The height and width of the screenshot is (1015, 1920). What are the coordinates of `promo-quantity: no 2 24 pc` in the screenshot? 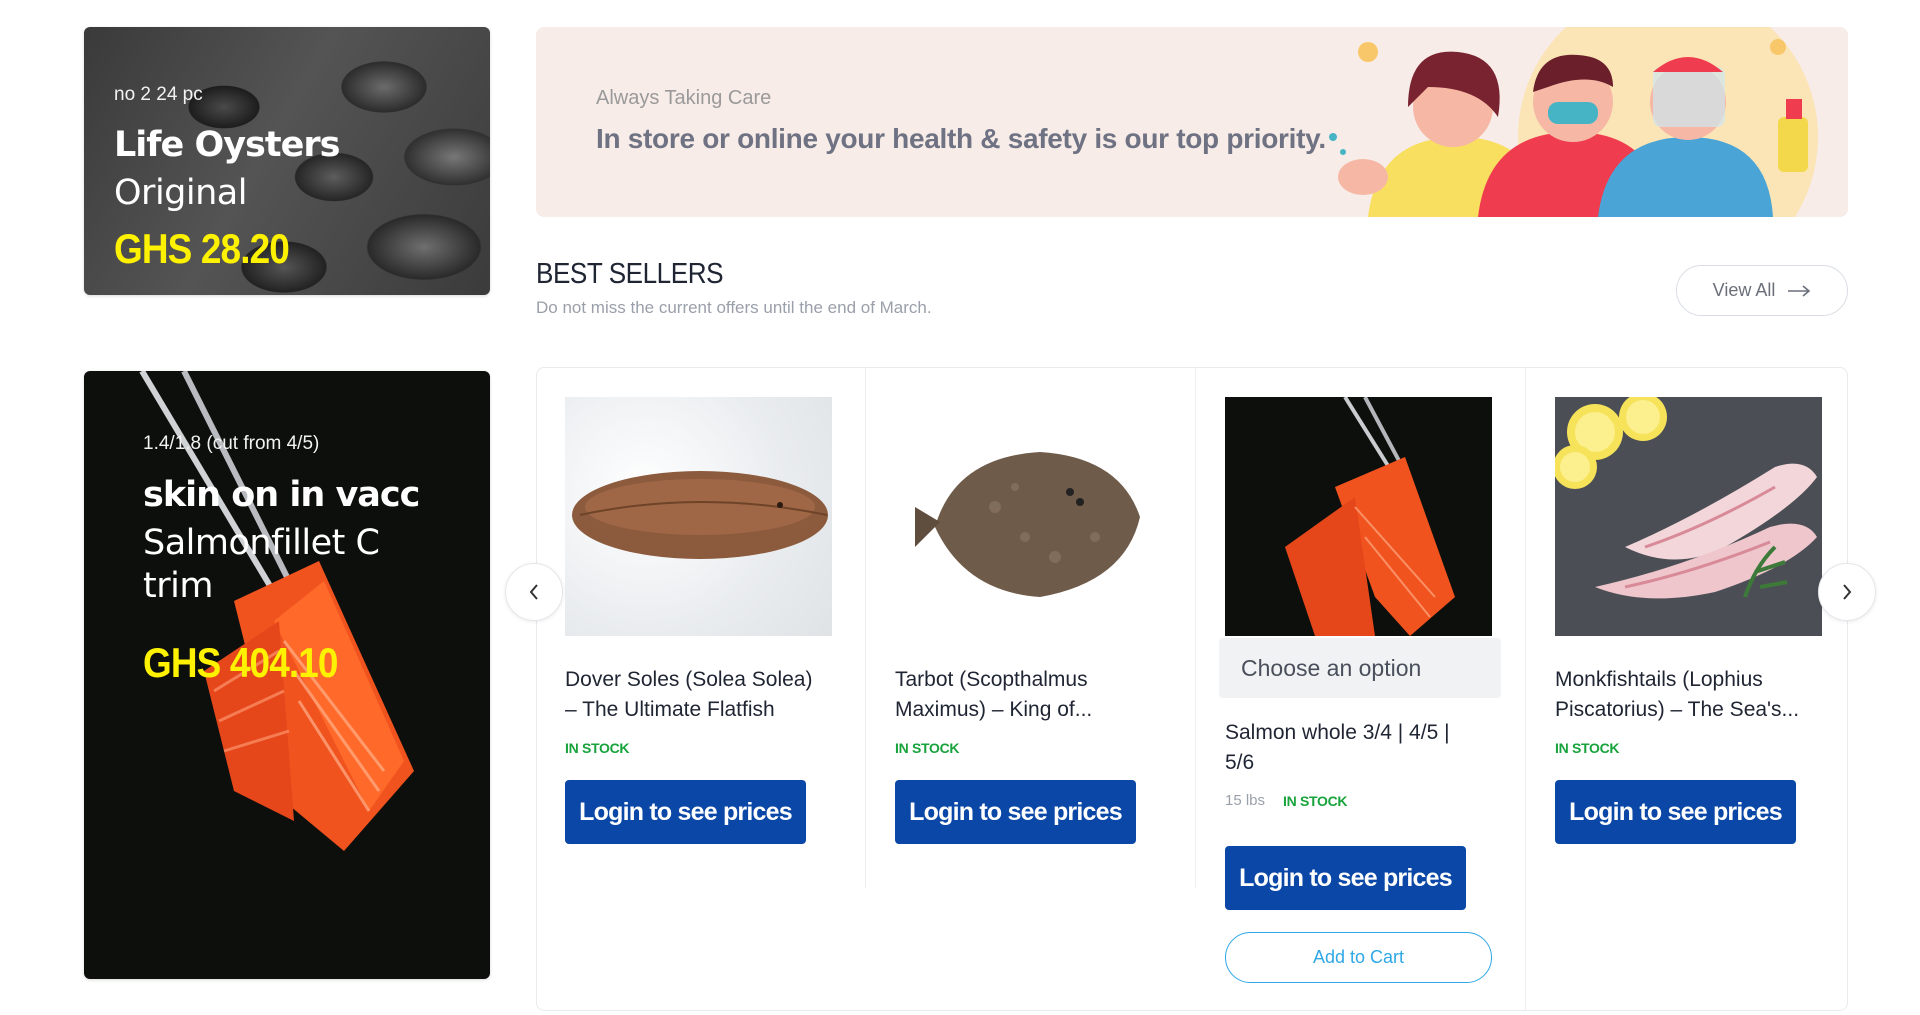 It's located at (158, 94).